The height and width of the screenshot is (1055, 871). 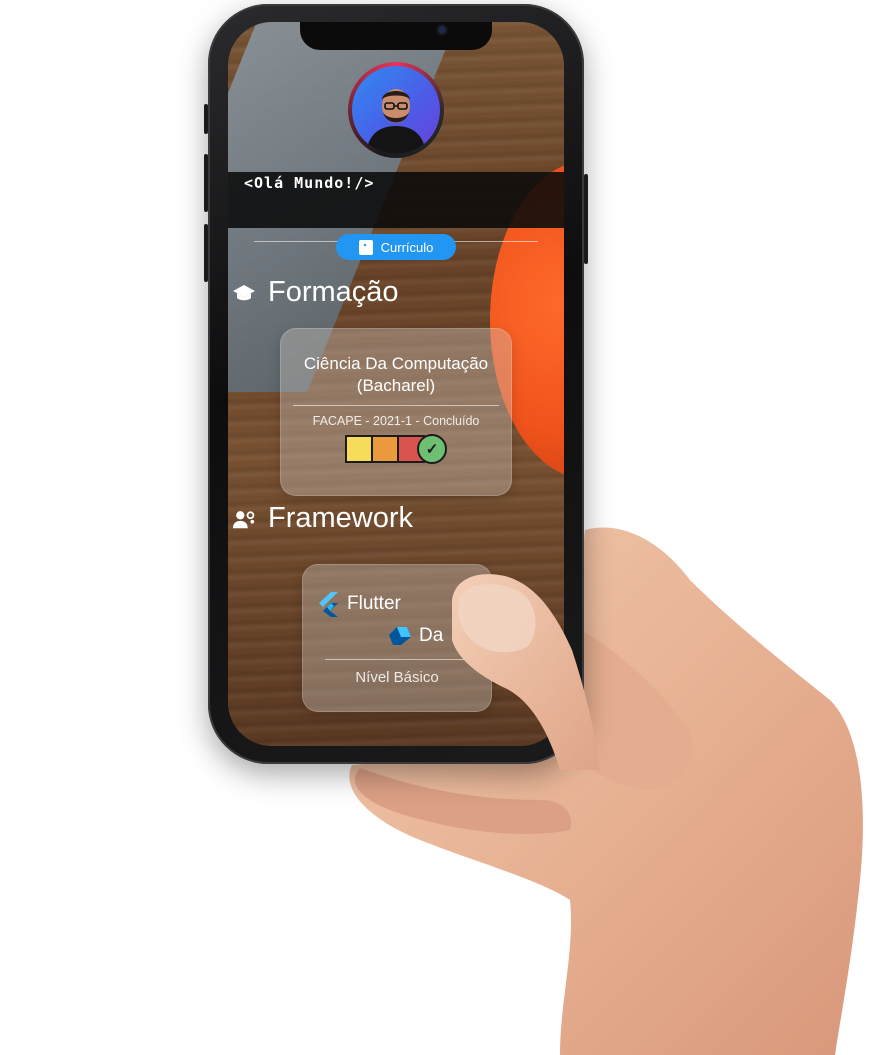 I want to click on dart-logo-icon, so click(x=400, y=636).